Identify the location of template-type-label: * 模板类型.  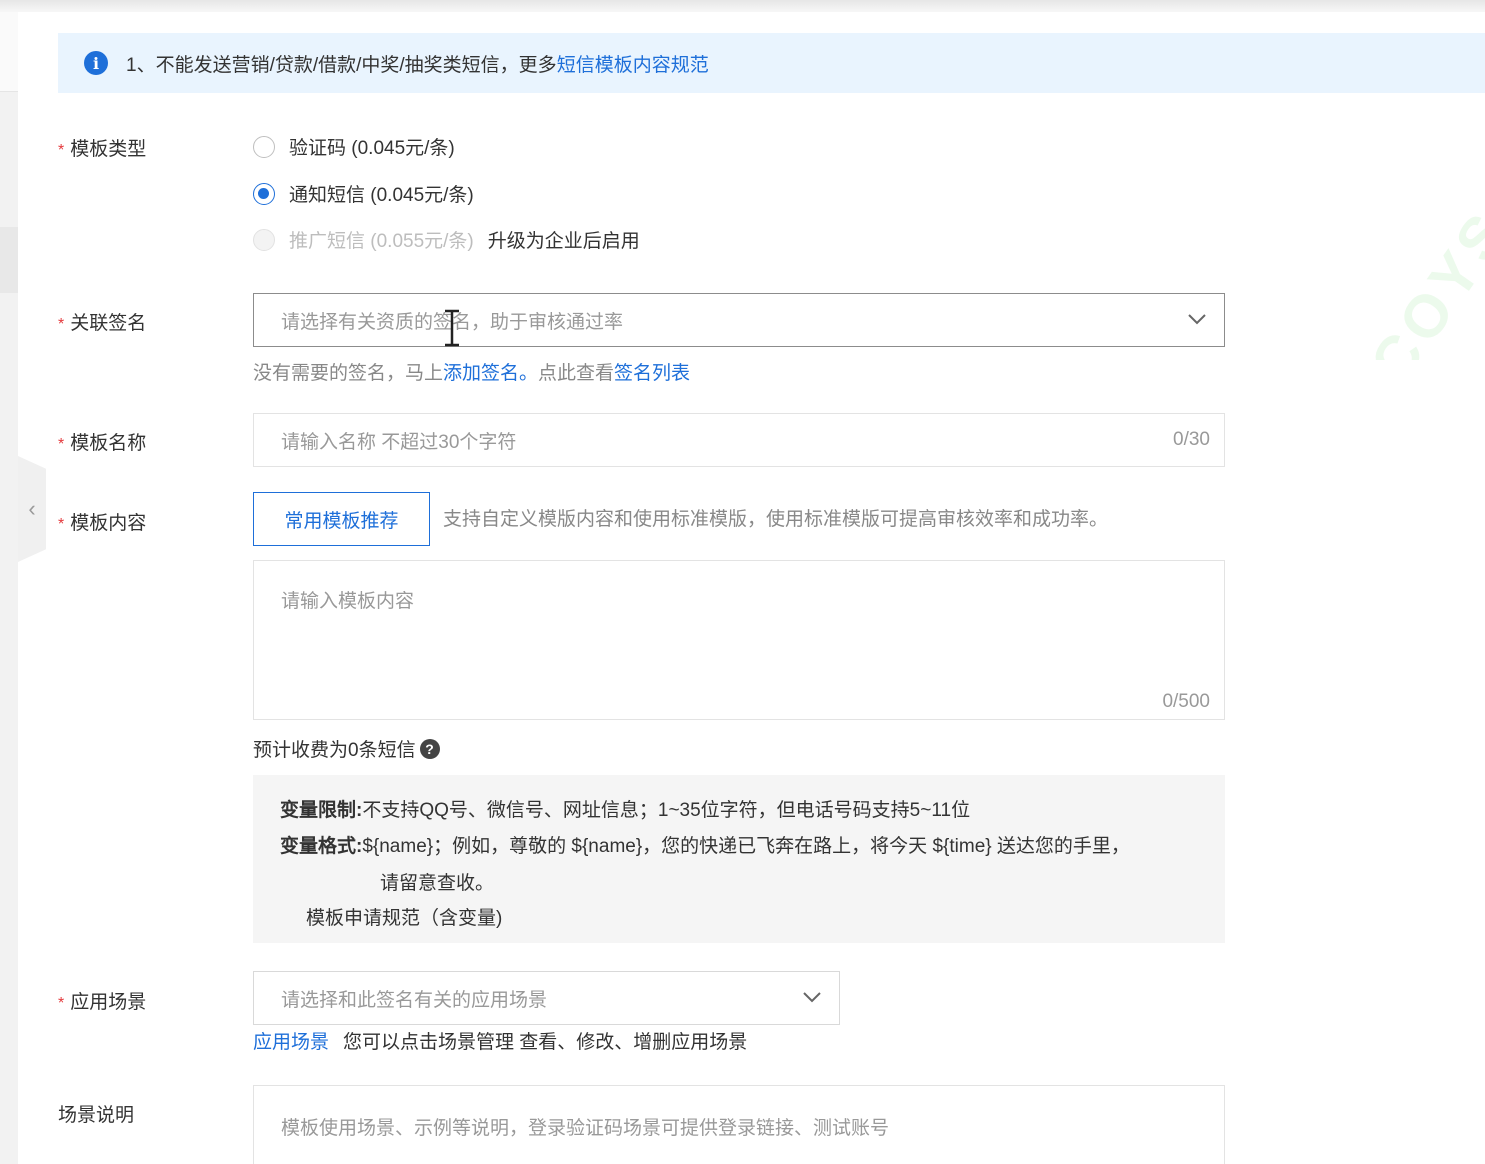
(102, 147).